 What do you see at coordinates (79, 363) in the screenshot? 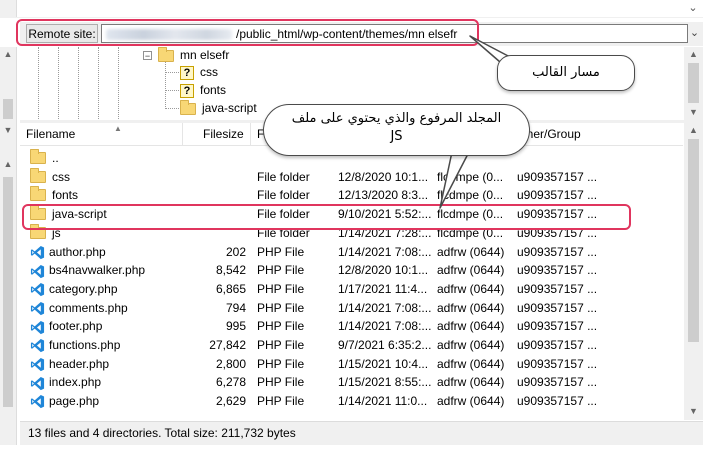
I see `cell-text: header.php` at bounding box center [79, 363].